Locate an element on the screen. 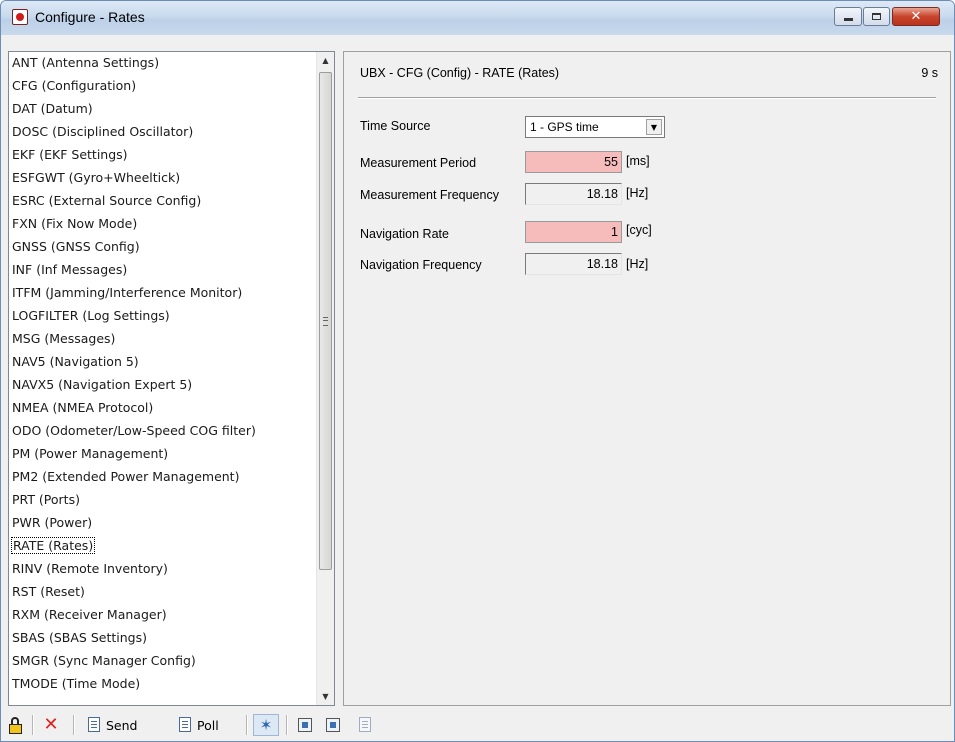 The width and height of the screenshot is (955, 742). list-item-label: ODO (Odometer/Low-Speed COG filter) is located at coordinates (134, 430).